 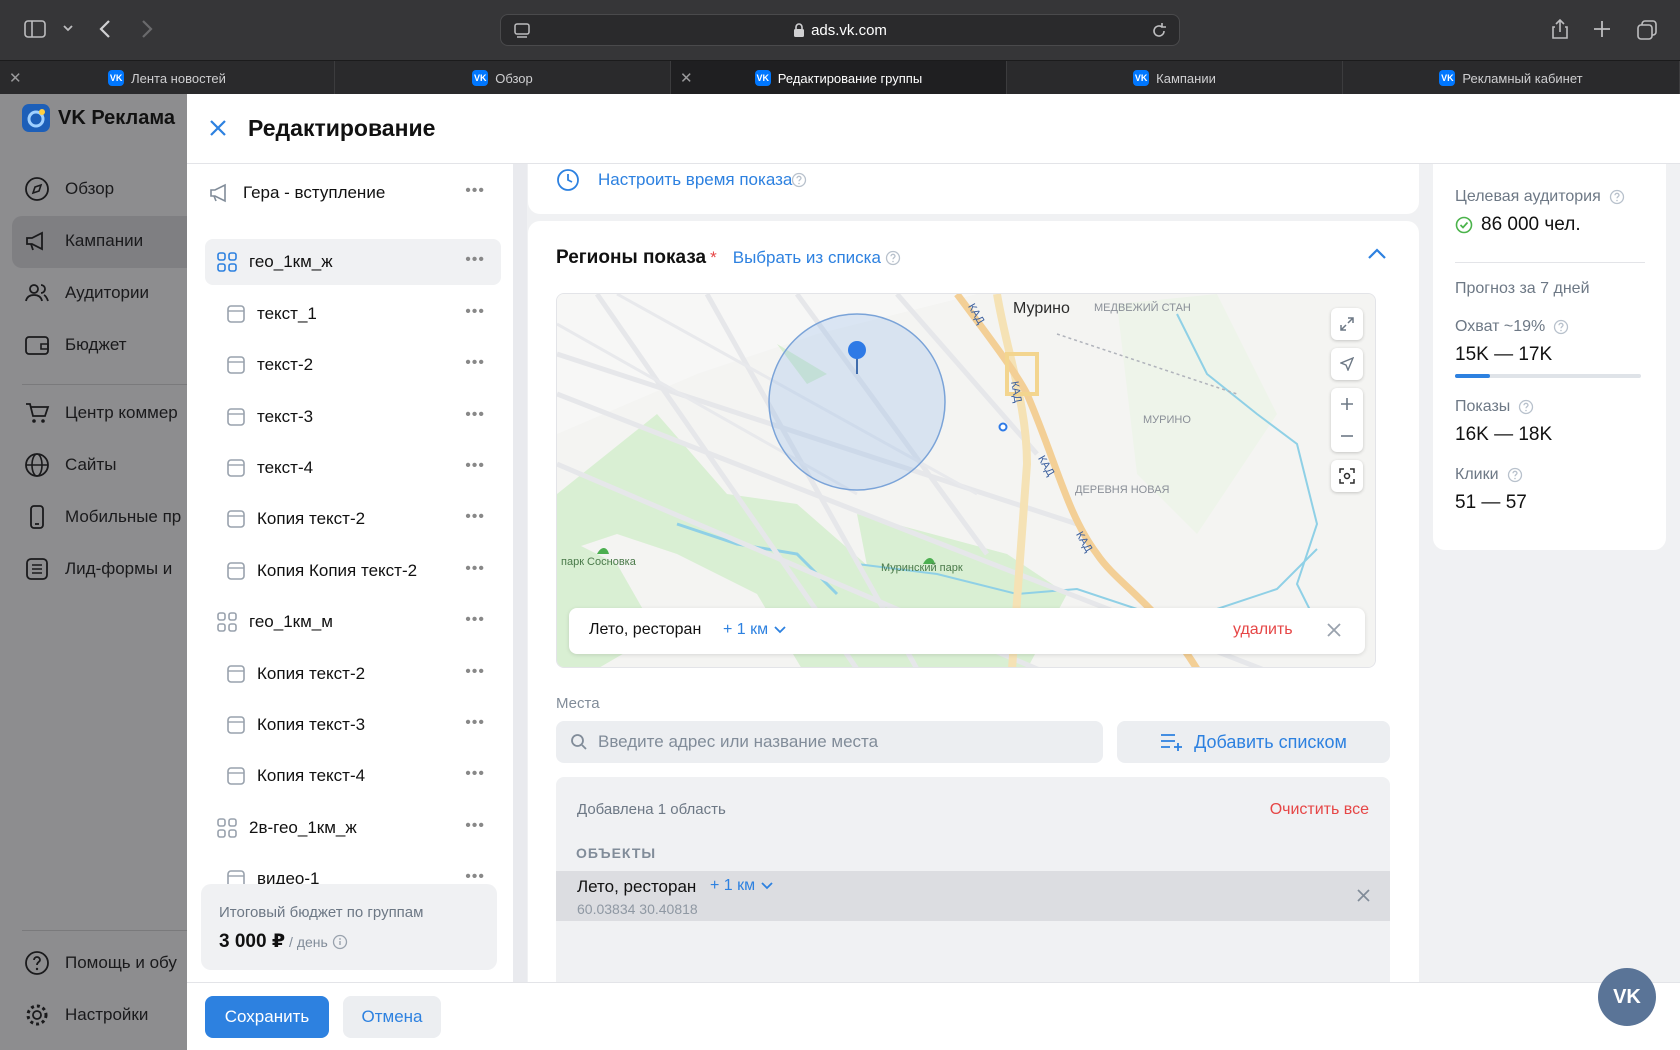 I want to click on megaphone-icon, so click(x=218, y=193).